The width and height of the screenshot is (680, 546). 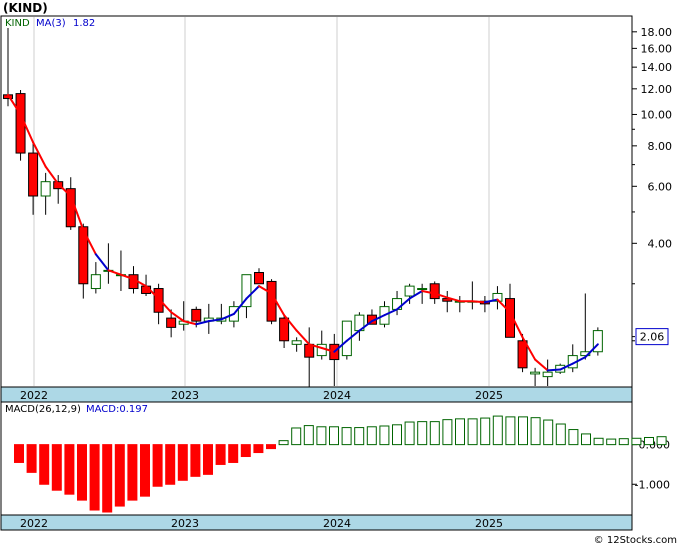 What do you see at coordinates (43, 409) in the screenshot?
I see `macd-legend-label: MACD(26,12,9)` at bounding box center [43, 409].